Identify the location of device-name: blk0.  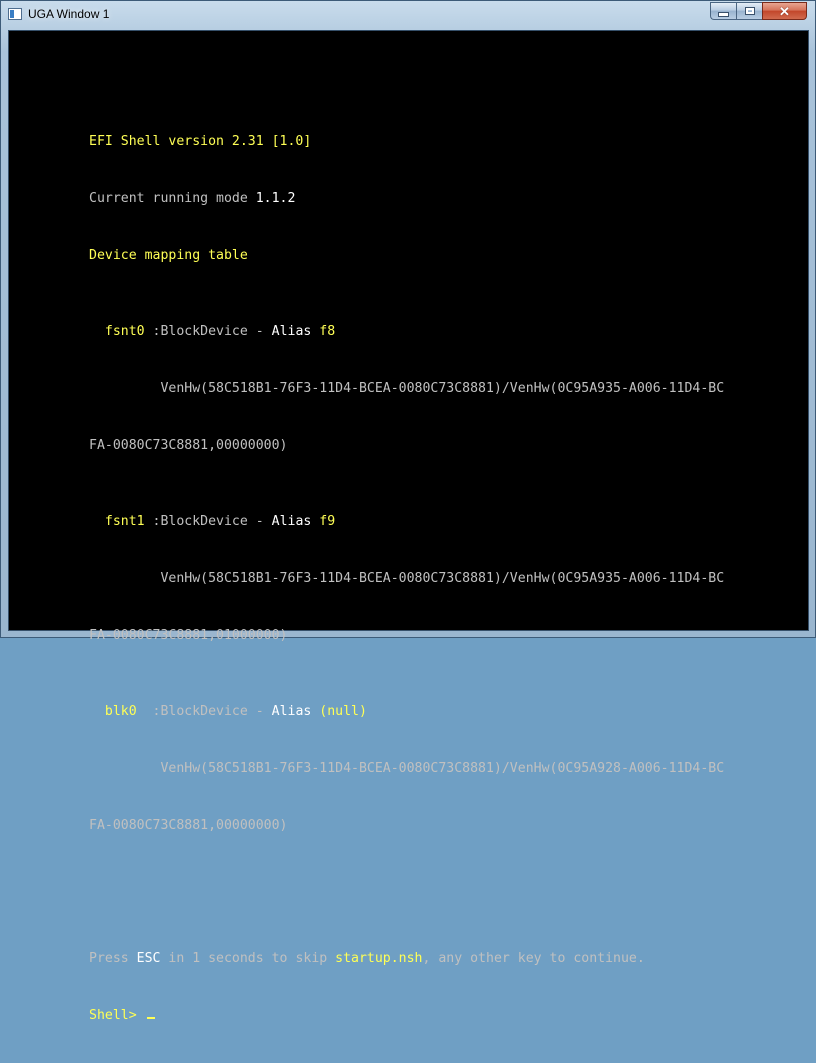
(120, 711).